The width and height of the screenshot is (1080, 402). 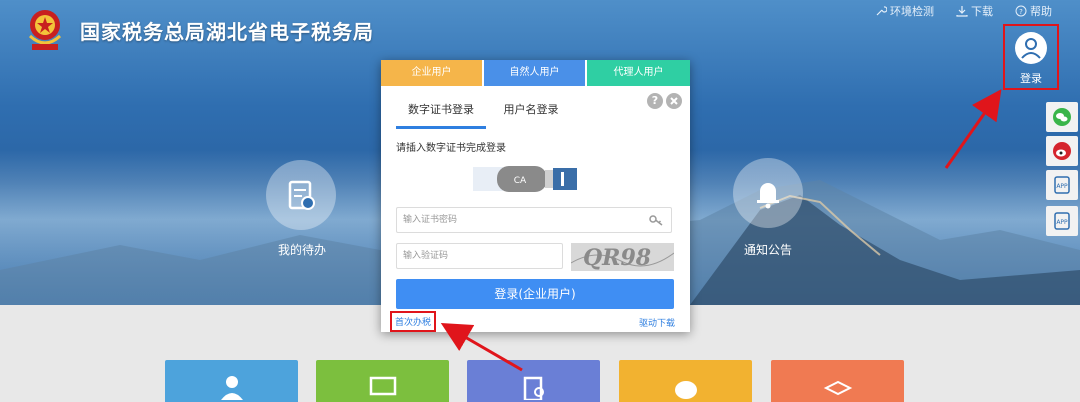 I want to click on driver-download-link: 驱动下载, so click(x=657, y=322).